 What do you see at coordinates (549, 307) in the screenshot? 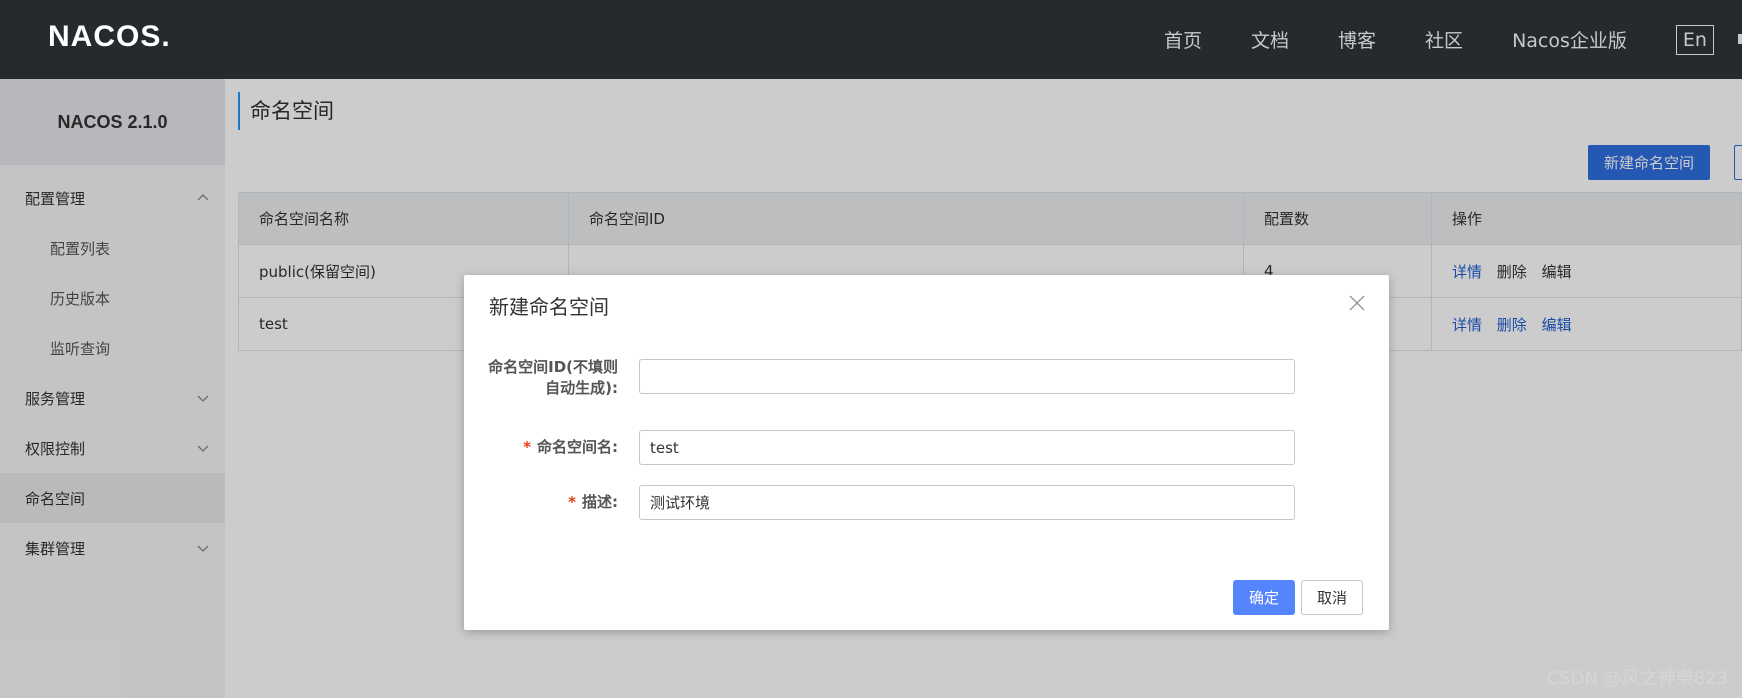
I see `dialog-title: 新建命名空间` at bounding box center [549, 307].